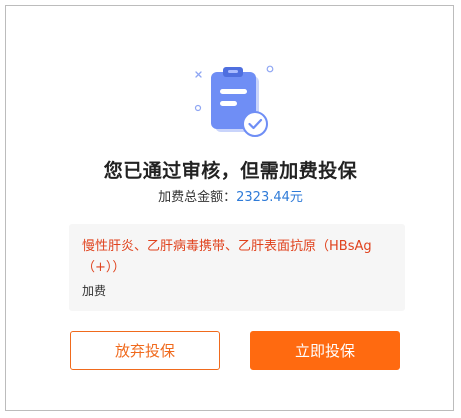 This screenshot has height=418, width=461. What do you see at coordinates (145, 350) in the screenshot?
I see `abandon-insurance-button: 放弃投保` at bounding box center [145, 350].